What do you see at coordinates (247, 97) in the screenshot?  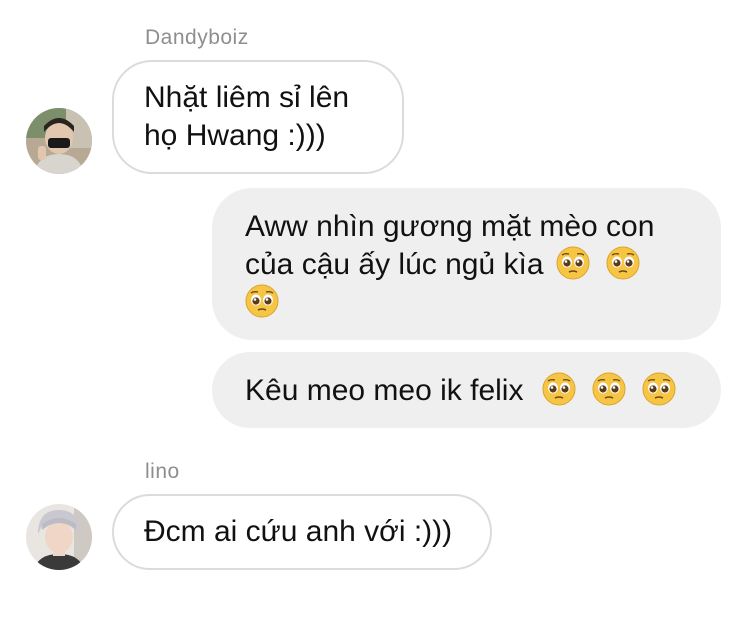 I see `message-text-line: Nhặt liêm sỉ lên` at bounding box center [247, 97].